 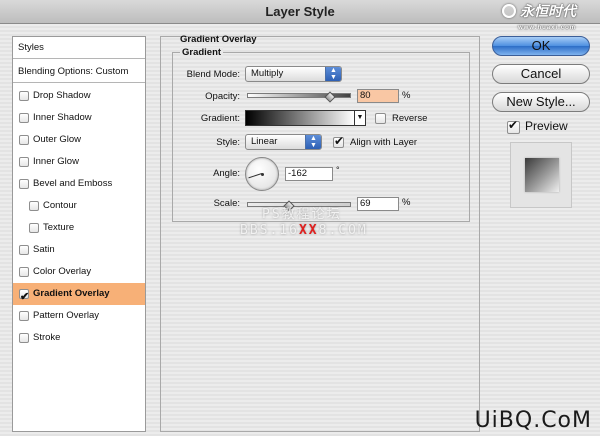 What do you see at coordinates (378, 96) in the screenshot?
I see `opacity-input: 80` at bounding box center [378, 96].